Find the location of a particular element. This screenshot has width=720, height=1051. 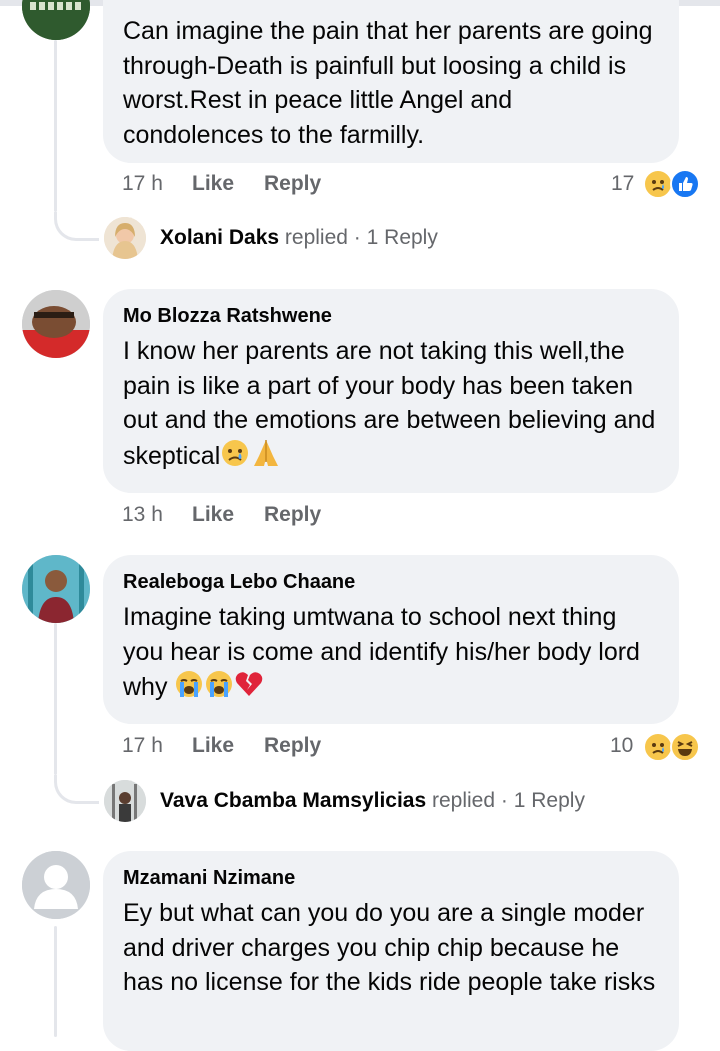

comment-author: Realeboga Lebo Chaane is located at coordinates (391, 582).